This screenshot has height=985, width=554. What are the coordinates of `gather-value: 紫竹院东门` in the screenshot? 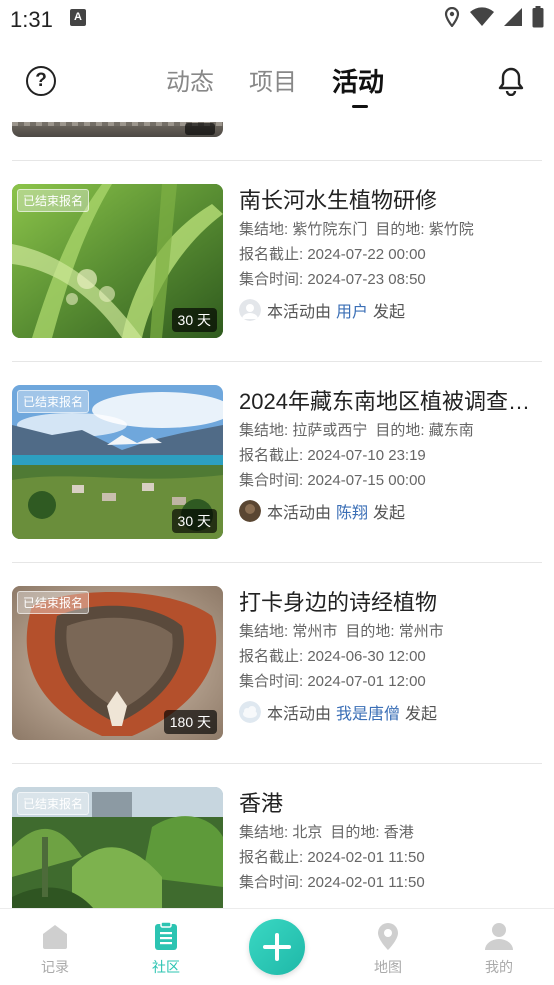 It's located at (330, 229).